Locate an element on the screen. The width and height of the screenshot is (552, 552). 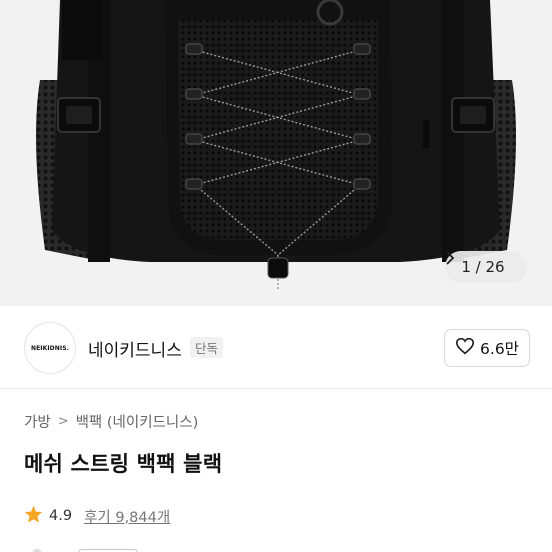
rating-row: 4.9 후기 9,844개 is located at coordinates (97, 516).